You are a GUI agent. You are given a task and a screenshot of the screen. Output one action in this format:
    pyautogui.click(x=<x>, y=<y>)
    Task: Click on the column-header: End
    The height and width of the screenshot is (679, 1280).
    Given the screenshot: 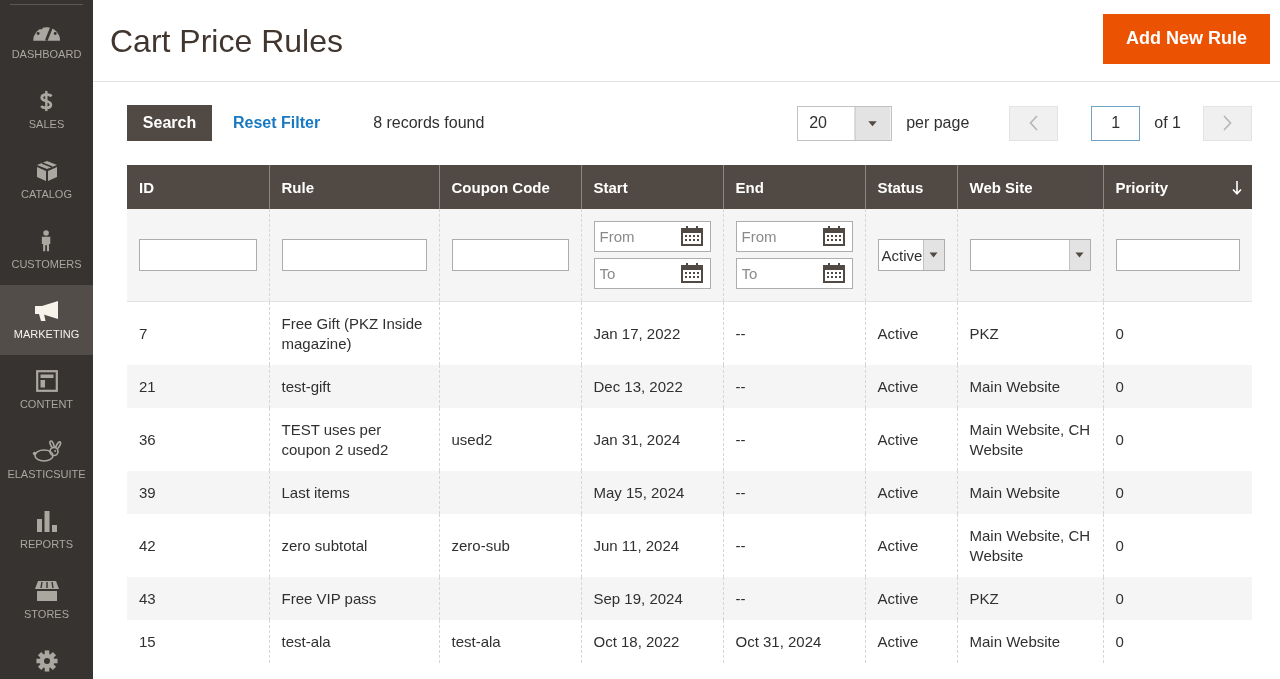 What is the action you would take?
    pyautogui.click(x=794, y=187)
    